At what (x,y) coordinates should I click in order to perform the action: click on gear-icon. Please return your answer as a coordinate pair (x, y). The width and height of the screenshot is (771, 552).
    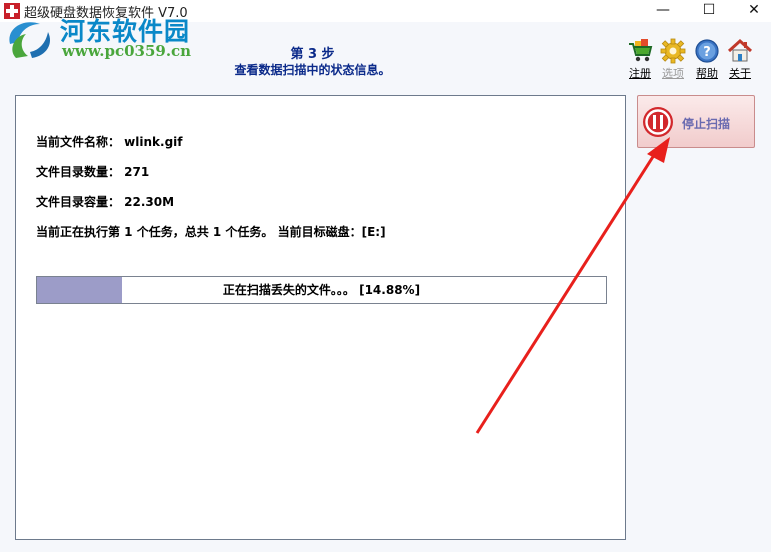
    Looking at the image, I should click on (673, 51).